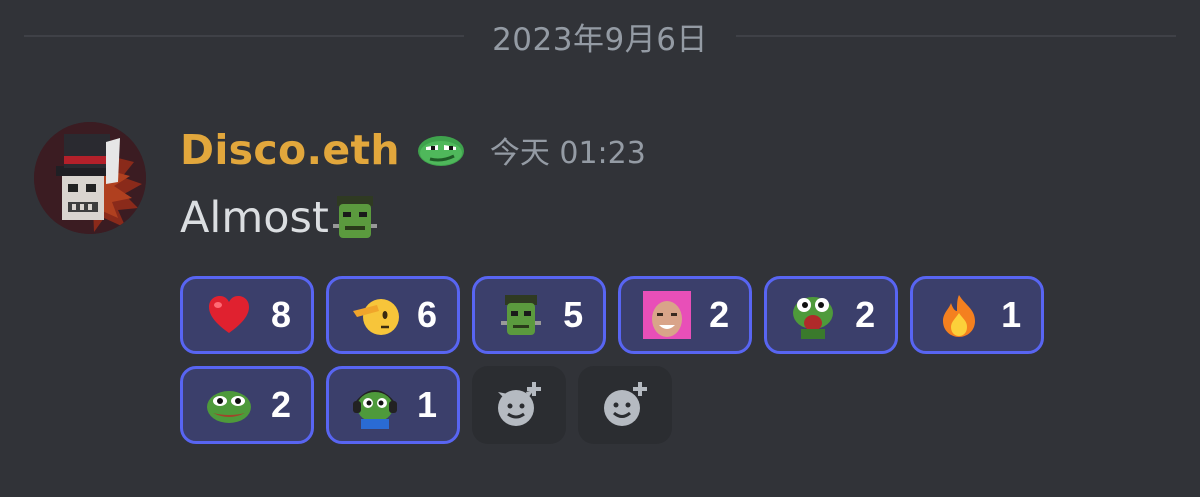 The width and height of the screenshot is (1200, 497). I want to click on reaction-count: 6, so click(427, 314).